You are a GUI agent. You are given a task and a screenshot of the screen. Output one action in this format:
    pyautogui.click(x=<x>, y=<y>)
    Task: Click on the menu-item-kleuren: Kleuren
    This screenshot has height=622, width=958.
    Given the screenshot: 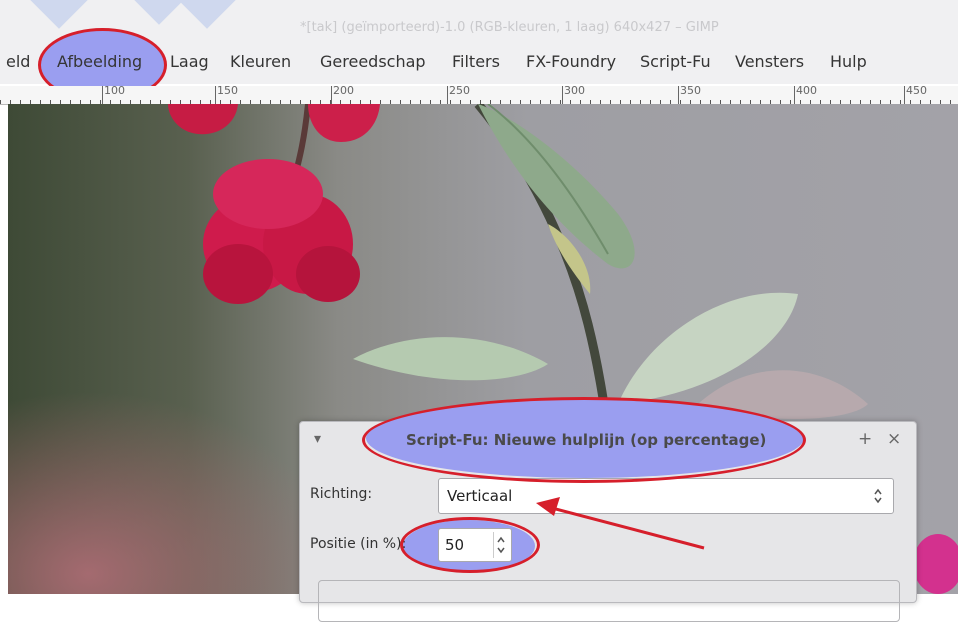 What is the action you would take?
    pyautogui.click(x=260, y=61)
    